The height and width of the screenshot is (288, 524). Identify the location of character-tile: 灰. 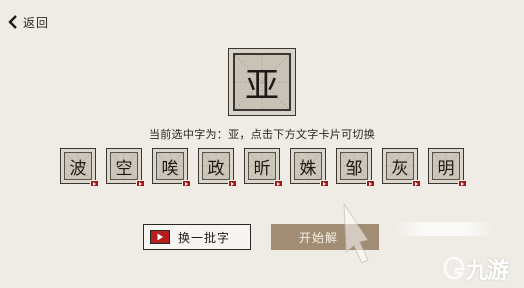
(401, 167).